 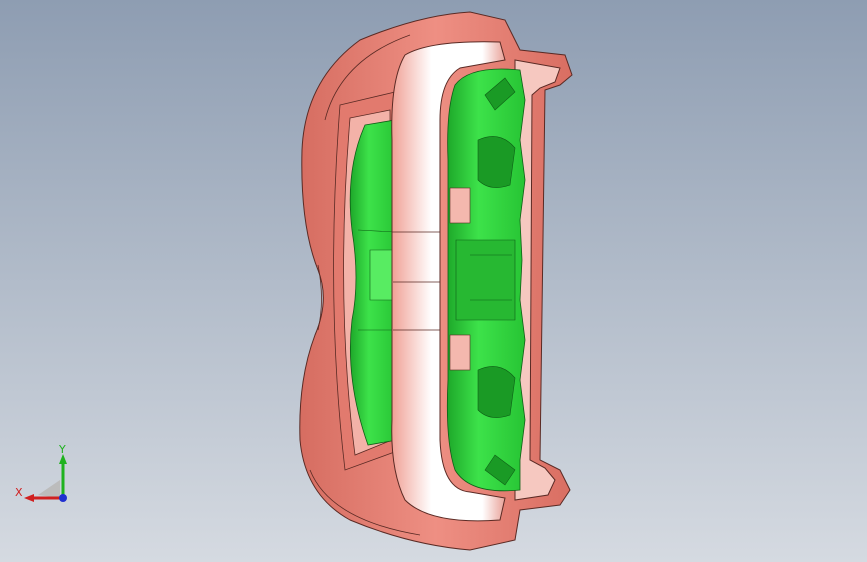 What do you see at coordinates (49, 489) in the screenshot?
I see `triad-plane` at bounding box center [49, 489].